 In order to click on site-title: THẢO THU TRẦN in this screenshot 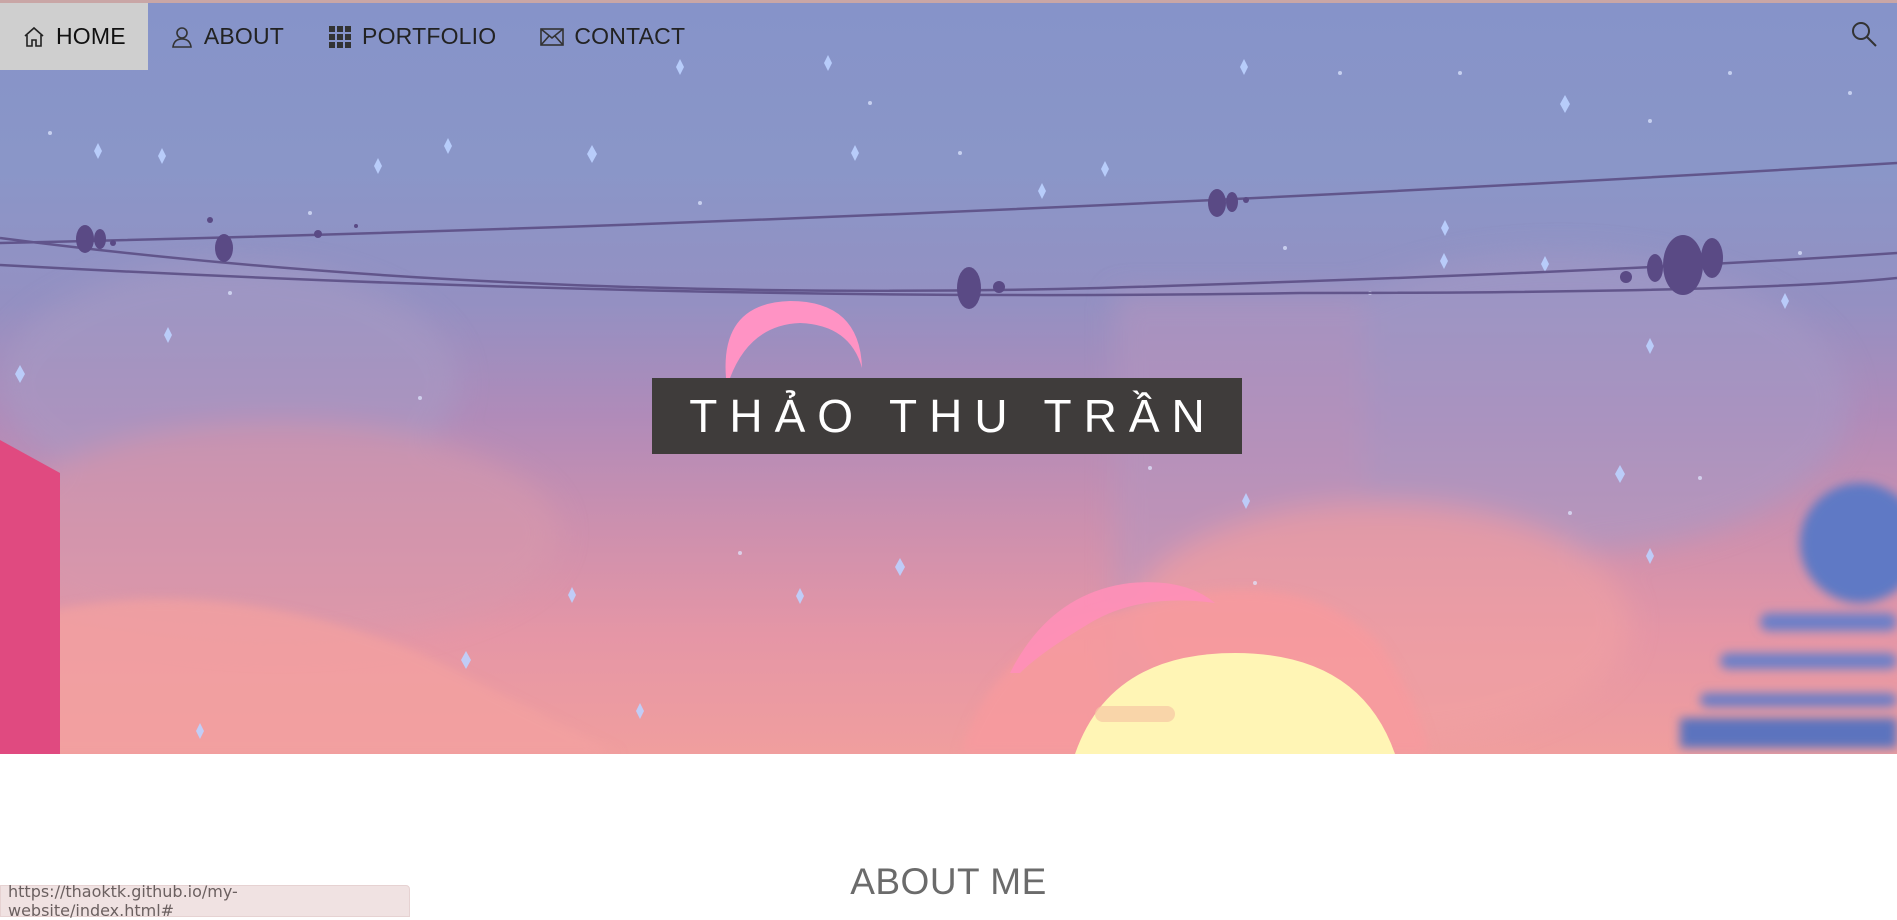, I will do `click(947, 416)`.